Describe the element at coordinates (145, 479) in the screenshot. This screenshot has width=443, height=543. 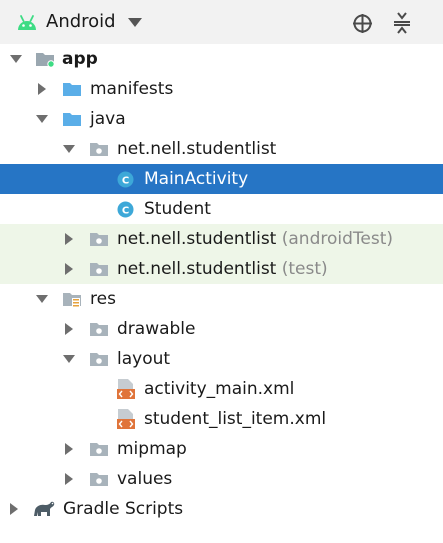
I see `tree-item-label: values` at that location.